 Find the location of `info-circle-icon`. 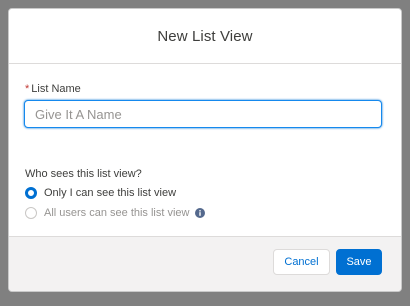

info-circle-icon is located at coordinates (199, 213).